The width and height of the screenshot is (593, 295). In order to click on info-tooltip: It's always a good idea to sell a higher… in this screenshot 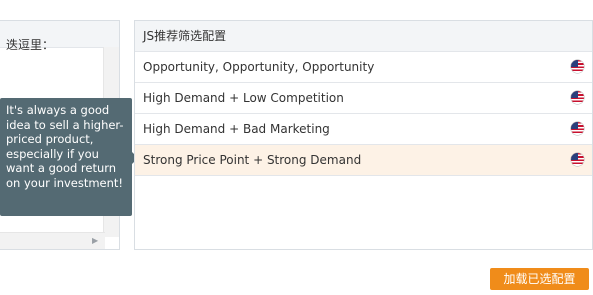, I will do `click(69, 157)`.